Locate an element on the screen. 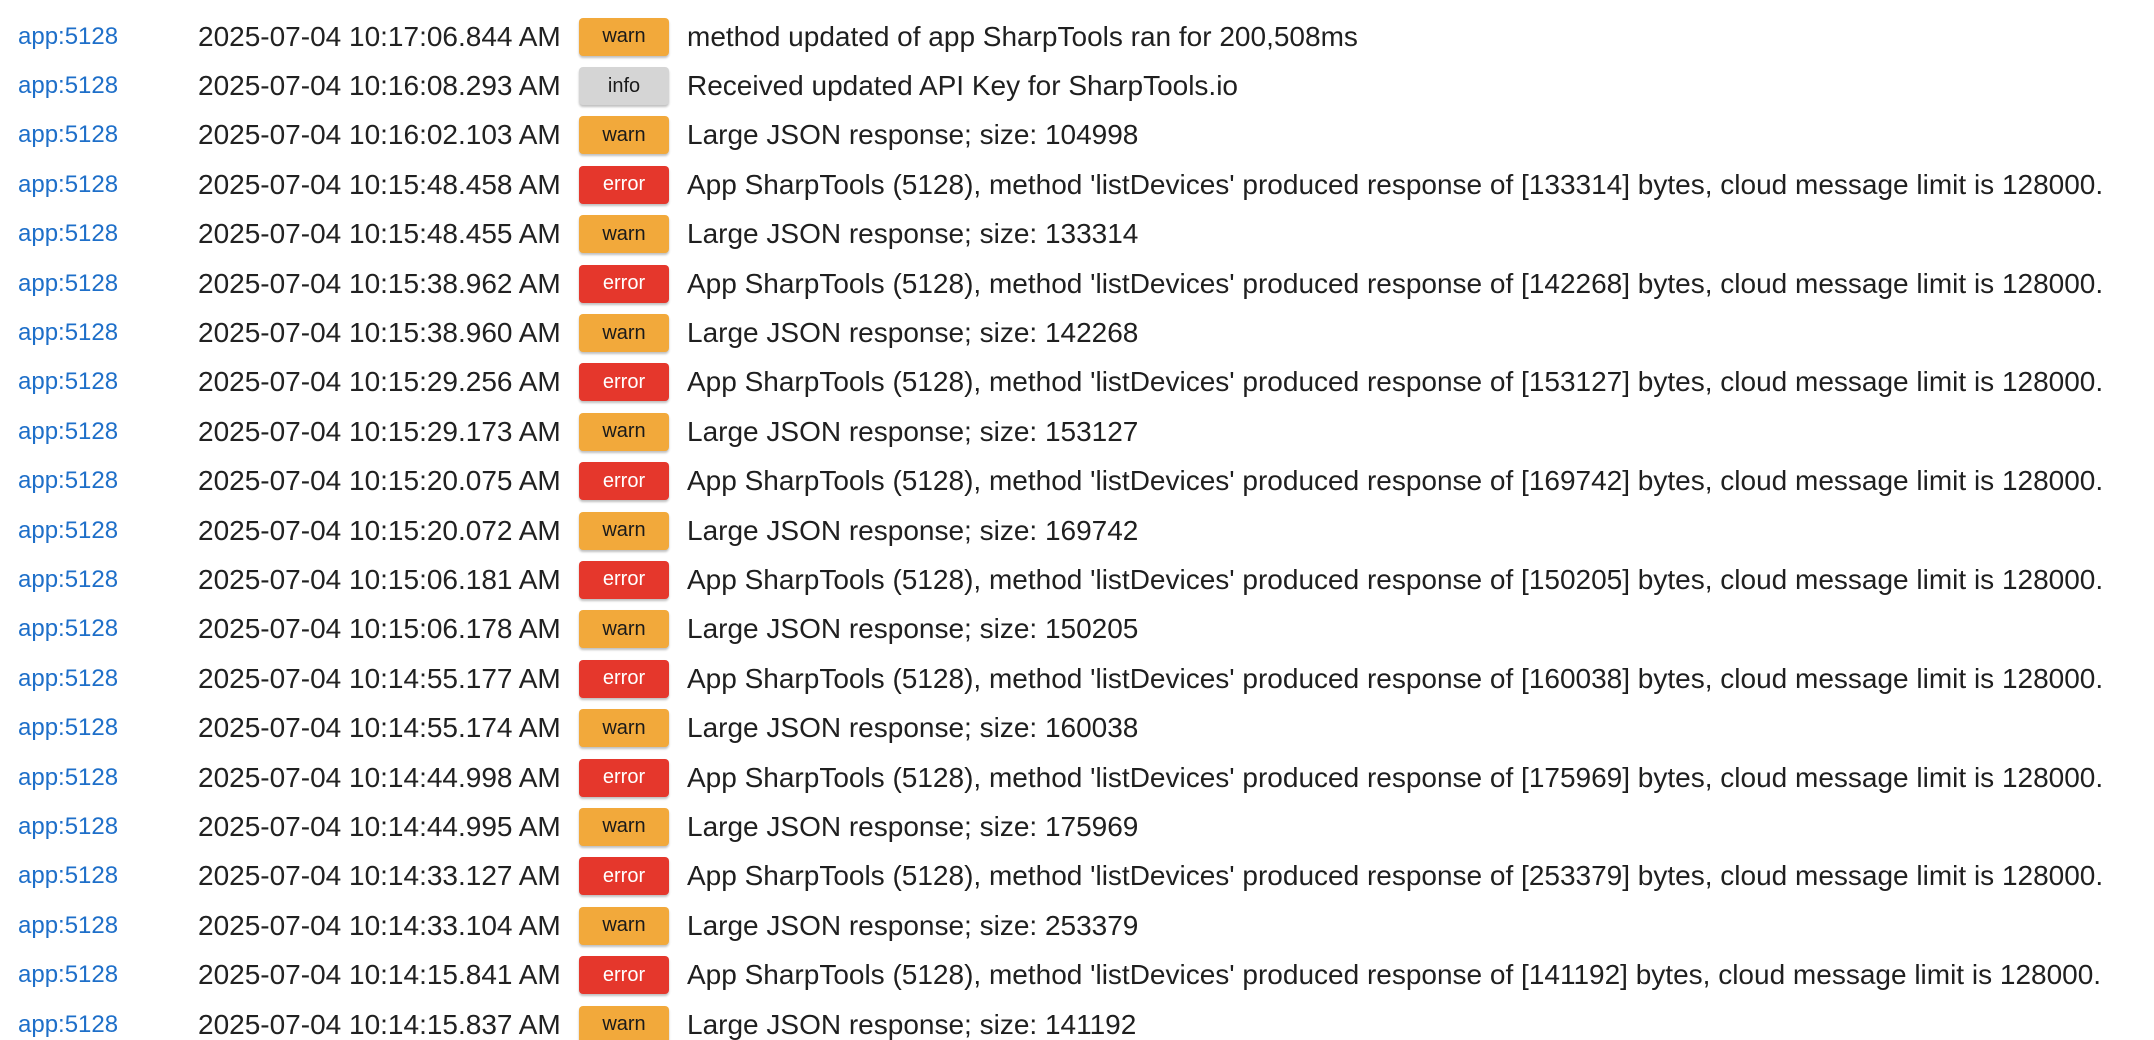 This screenshot has height=1040, width=2154. log-timestamp: 2025-07-04 10:14:33.127 AM is located at coordinates (379, 876).